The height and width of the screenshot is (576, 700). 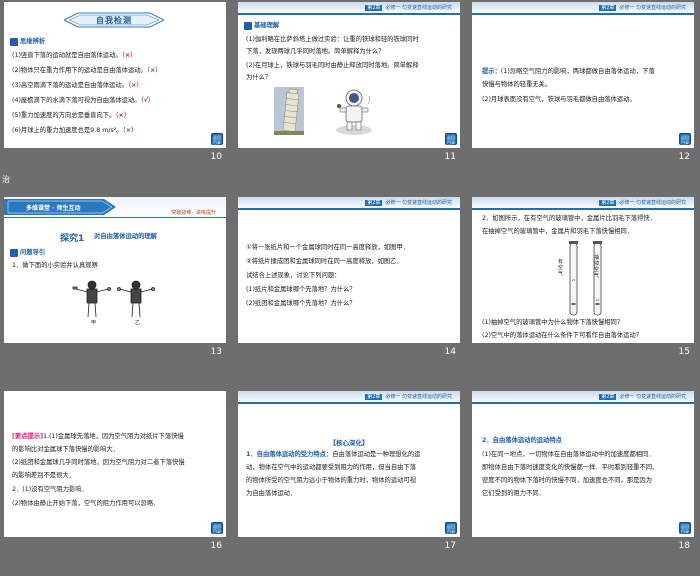 I want to click on text-line: 为自由落体运动．, so click(x=271, y=493).